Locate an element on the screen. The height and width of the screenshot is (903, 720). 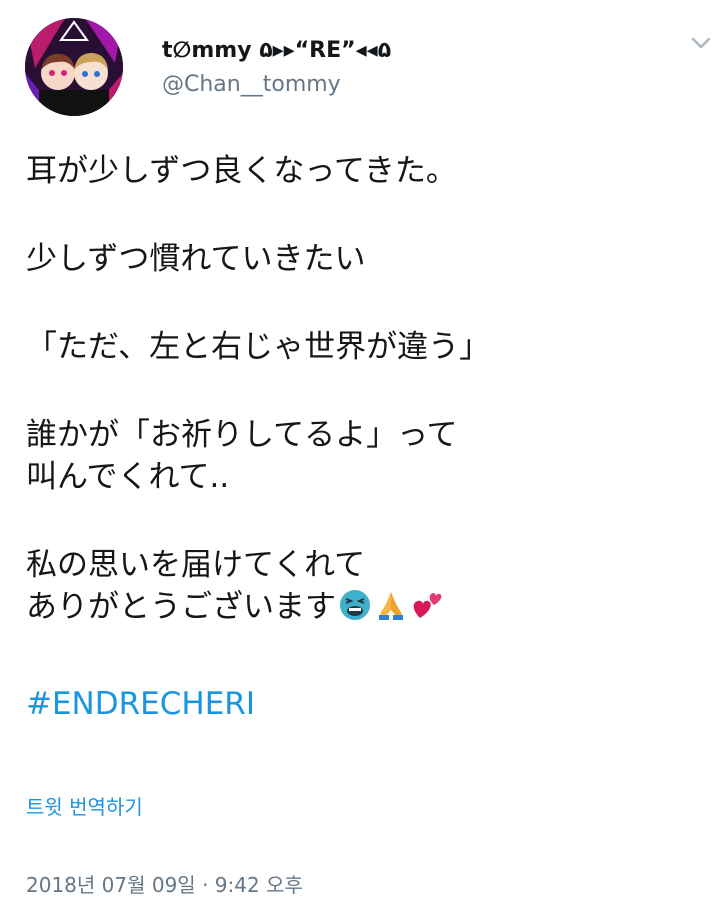
tired-face-emoji is located at coordinates (355, 610).